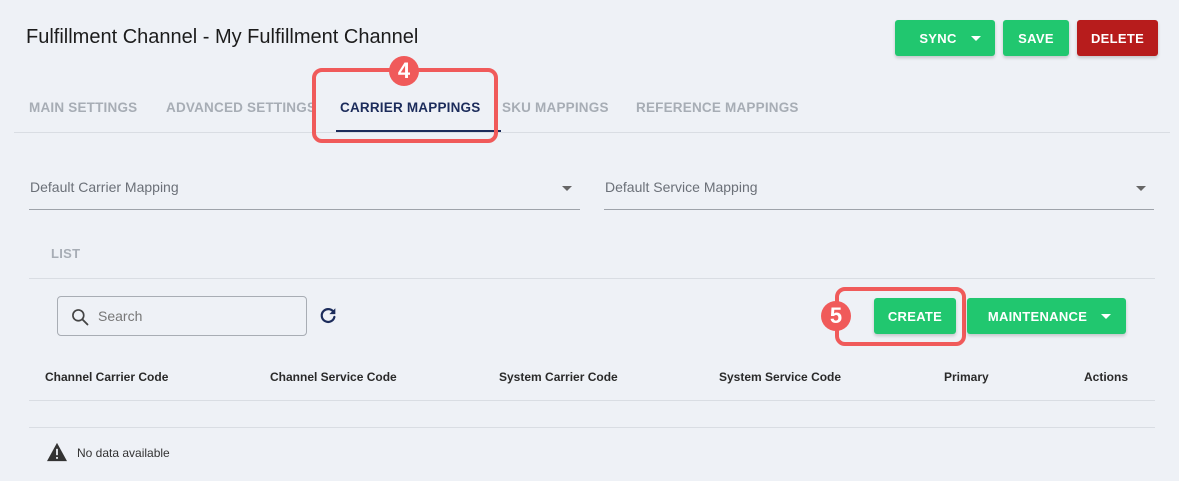  Describe the element at coordinates (328, 316) in the screenshot. I see `refresh-icon` at that location.